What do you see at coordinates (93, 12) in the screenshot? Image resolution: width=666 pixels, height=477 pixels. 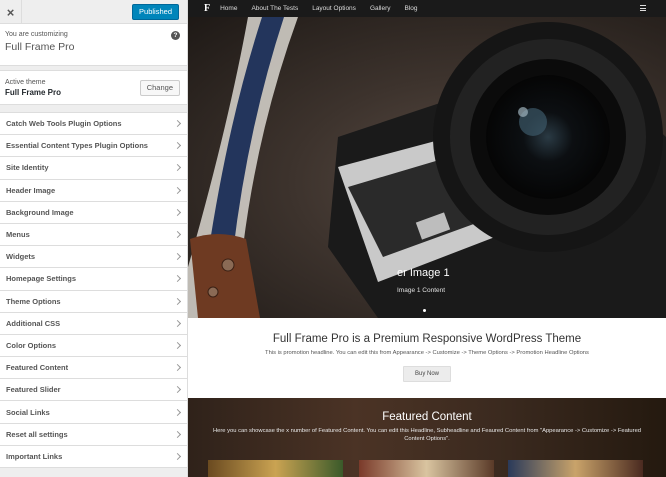 I see `customizer-header: × Published` at bounding box center [93, 12].